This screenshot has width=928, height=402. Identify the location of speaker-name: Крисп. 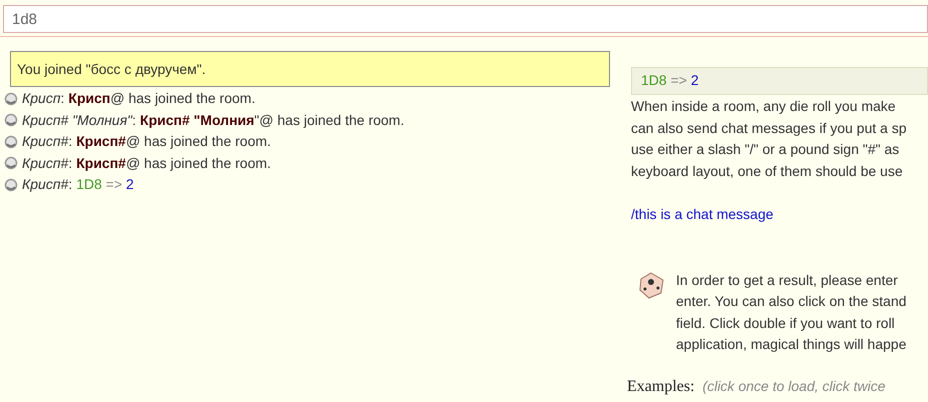
(41, 98).